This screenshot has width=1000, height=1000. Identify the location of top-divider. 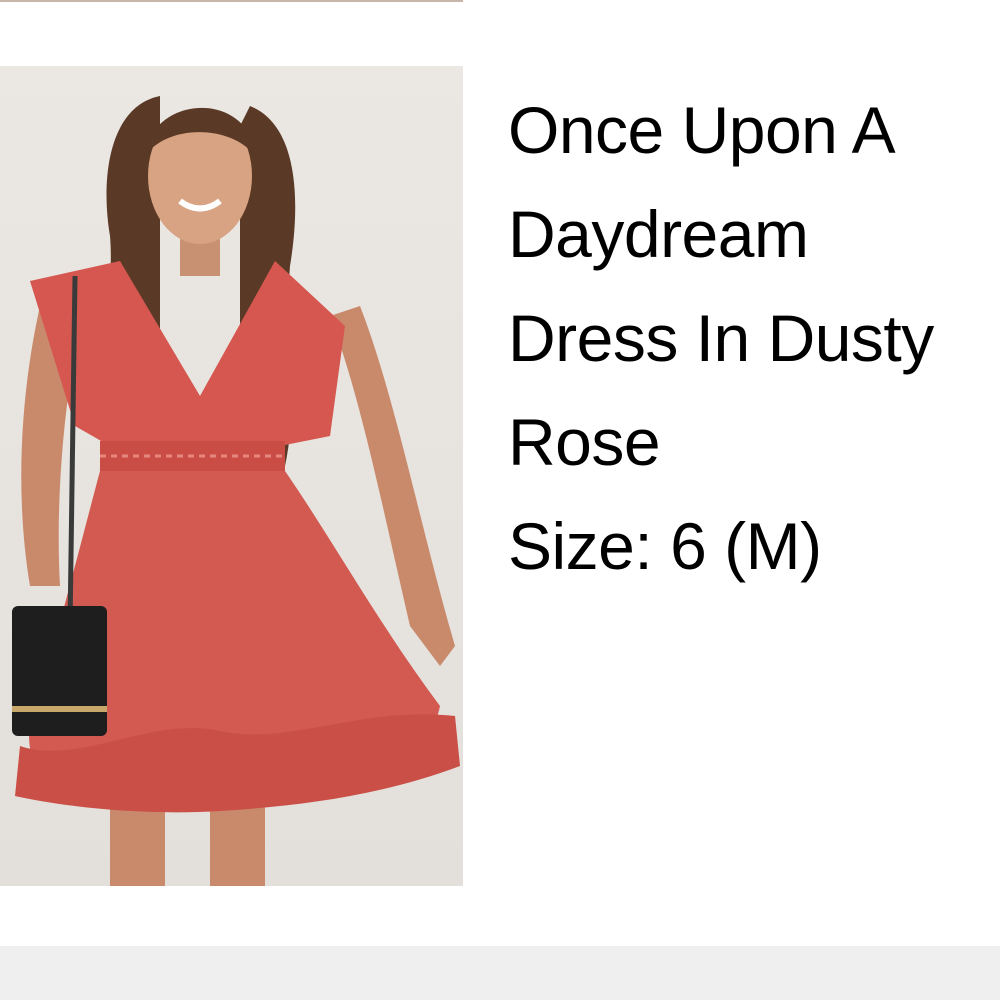
(231, 1).